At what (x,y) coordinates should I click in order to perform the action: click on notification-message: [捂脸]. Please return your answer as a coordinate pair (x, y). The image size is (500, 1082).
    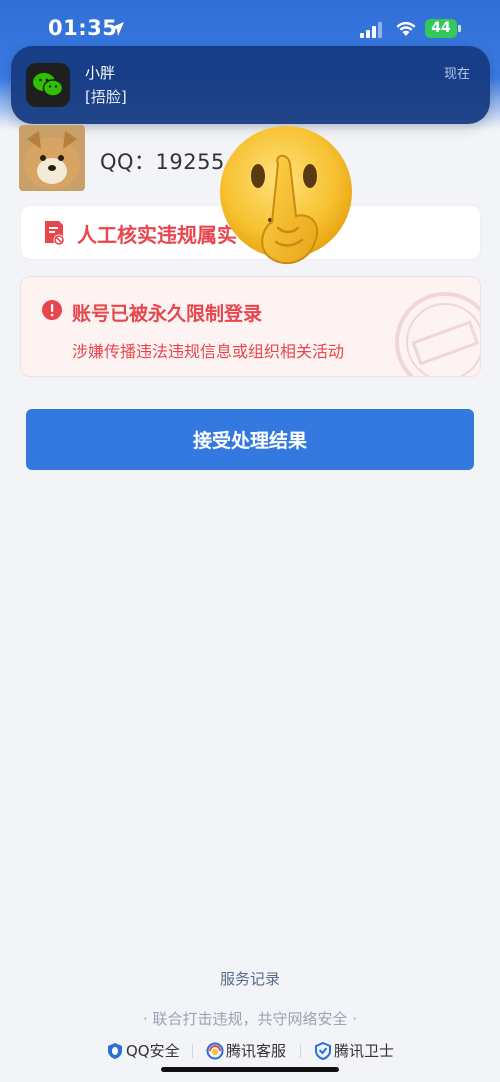
    Looking at the image, I should click on (106, 97).